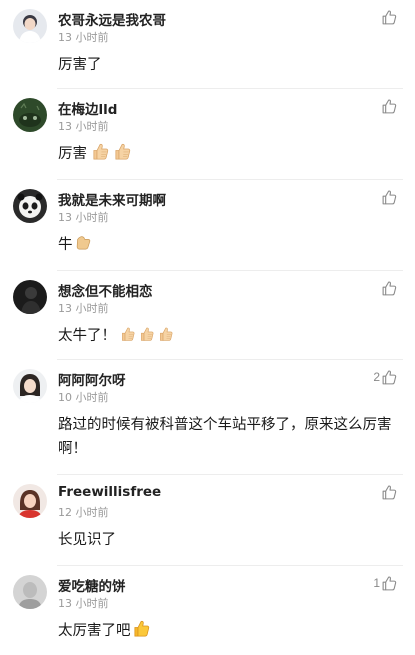 The width and height of the screenshot is (415, 655). Describe the element at coordinates (207, 134) in the screenshot. I see `comment-item: 在梅边lld 13 小时前 厉害` at that location.